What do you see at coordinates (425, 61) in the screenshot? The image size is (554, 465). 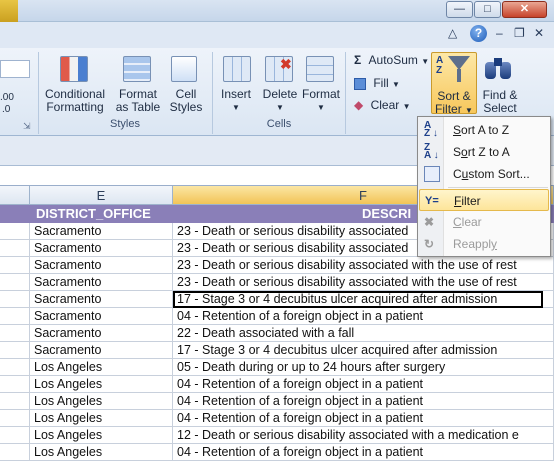 I see `autosum-chevron-icon: ▼` at bounding box center [425, 61].